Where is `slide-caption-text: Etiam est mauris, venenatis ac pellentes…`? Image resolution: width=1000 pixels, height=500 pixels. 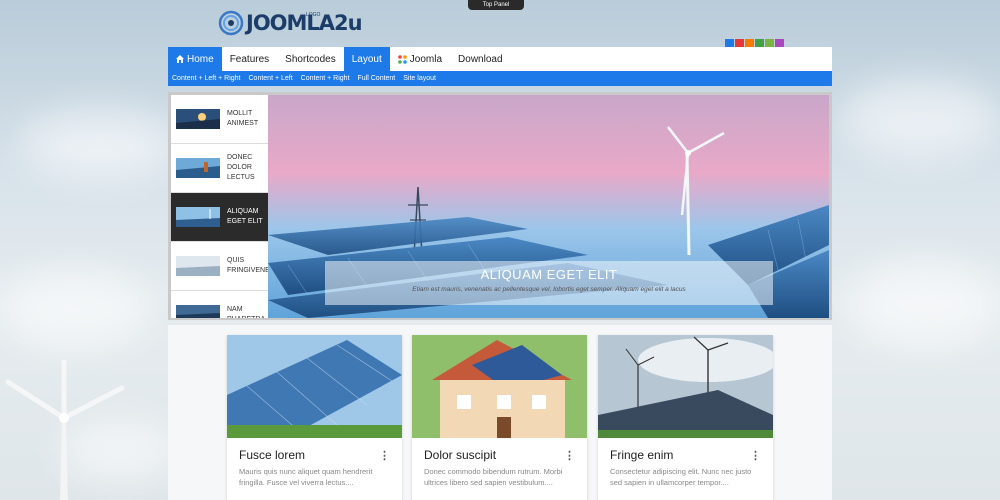 slide-caption-text: Etiam est mauris, venenatis ac pellentes… is located at coordinates (549, 289).